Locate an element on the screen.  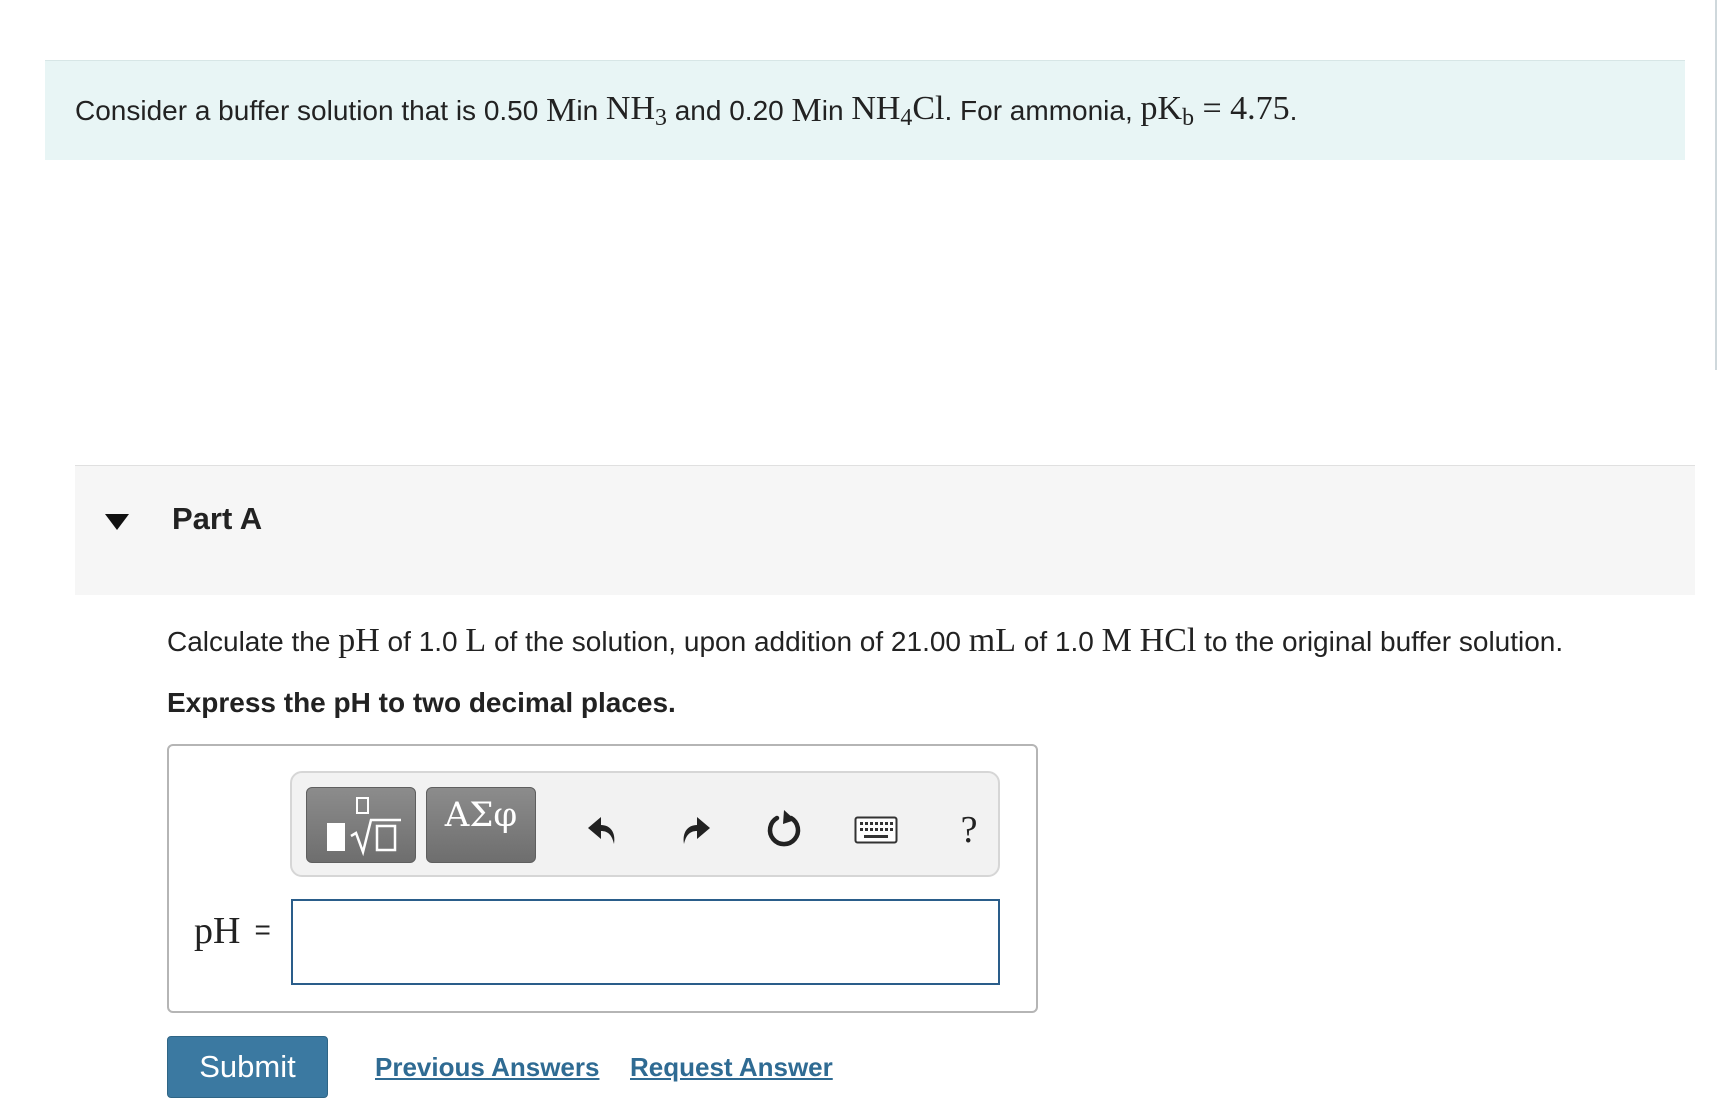
answer-label-ph: pH is located at coordinates (217, 931).